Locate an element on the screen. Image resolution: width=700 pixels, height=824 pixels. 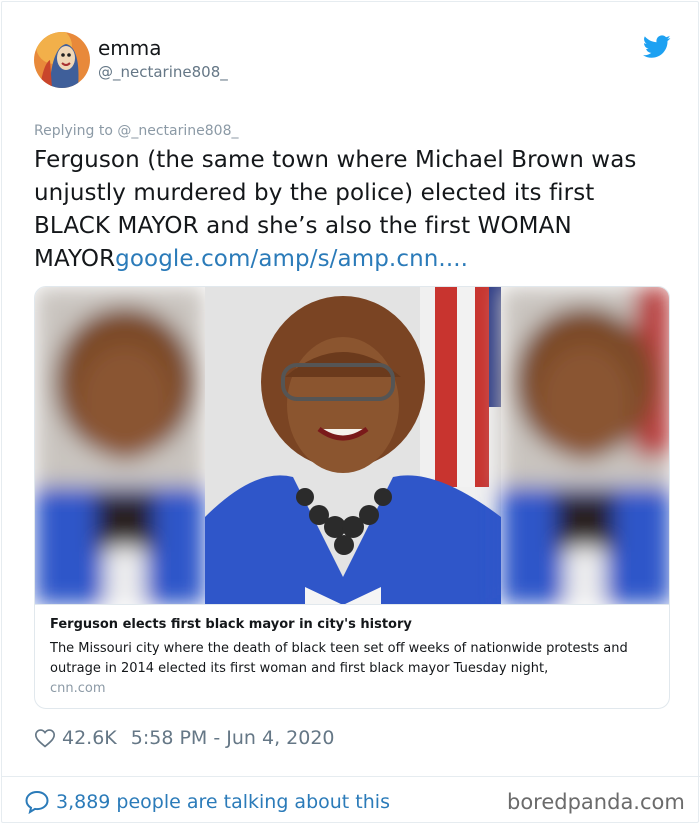
tweet-meta: 42.6K 5:58 PM - Jun 4, 2020 is located at coordinates (184, 738).